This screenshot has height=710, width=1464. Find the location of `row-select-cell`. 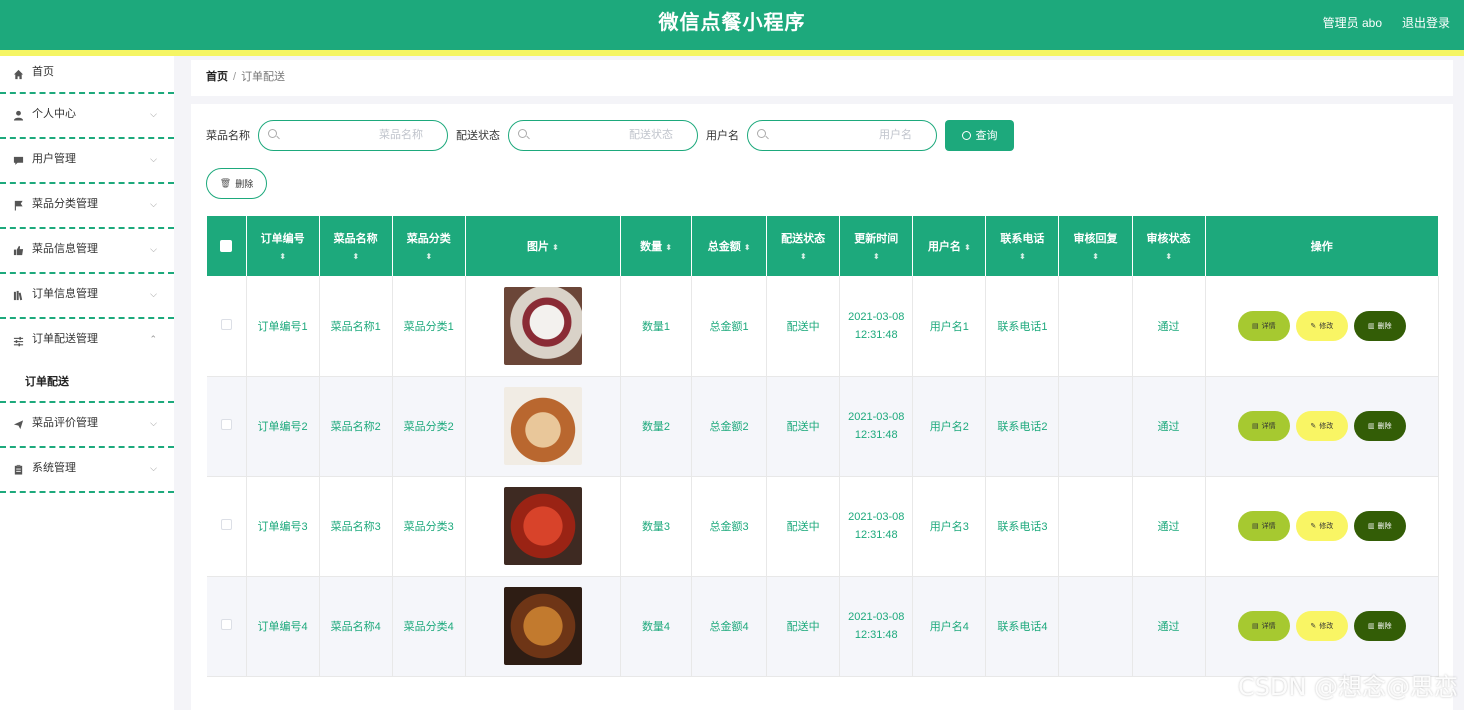

row-select-cell is located at coordinates (227, 426).